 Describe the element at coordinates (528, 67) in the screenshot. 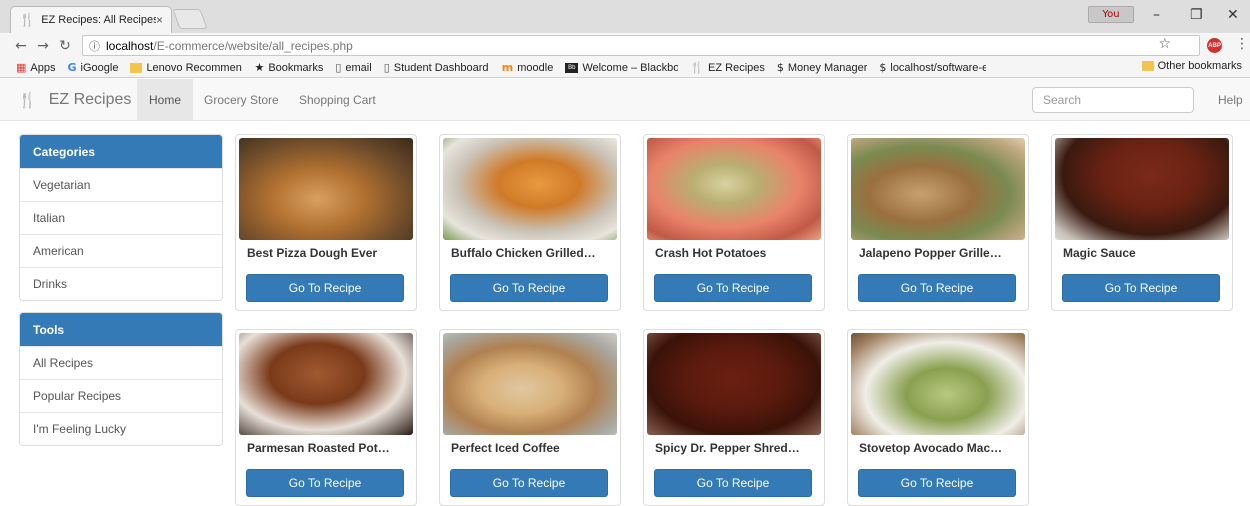

I see `bookmark-moodle: m moodle` at that location.